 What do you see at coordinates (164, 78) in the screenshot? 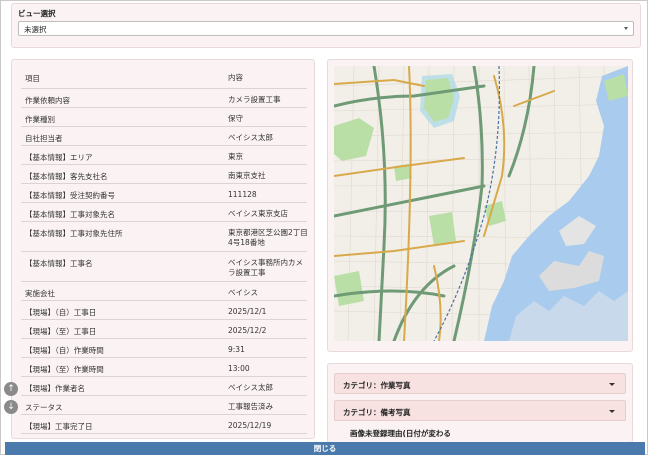
I see `table-header-row: 項目 内容` at bounding box center [164, 78].